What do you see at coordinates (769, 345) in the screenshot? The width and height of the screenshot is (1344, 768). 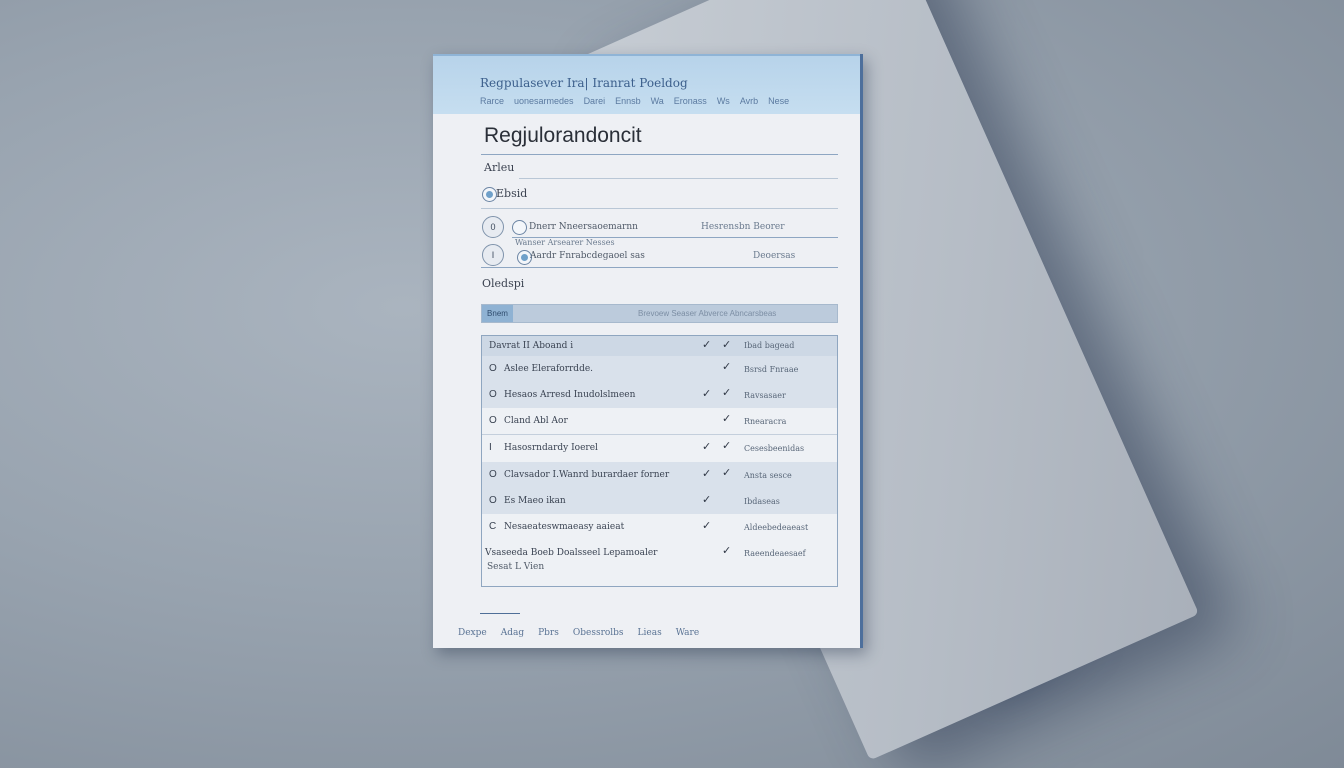 I see `table-header-value: Ibad bagead` at bounding box center [769, 345].